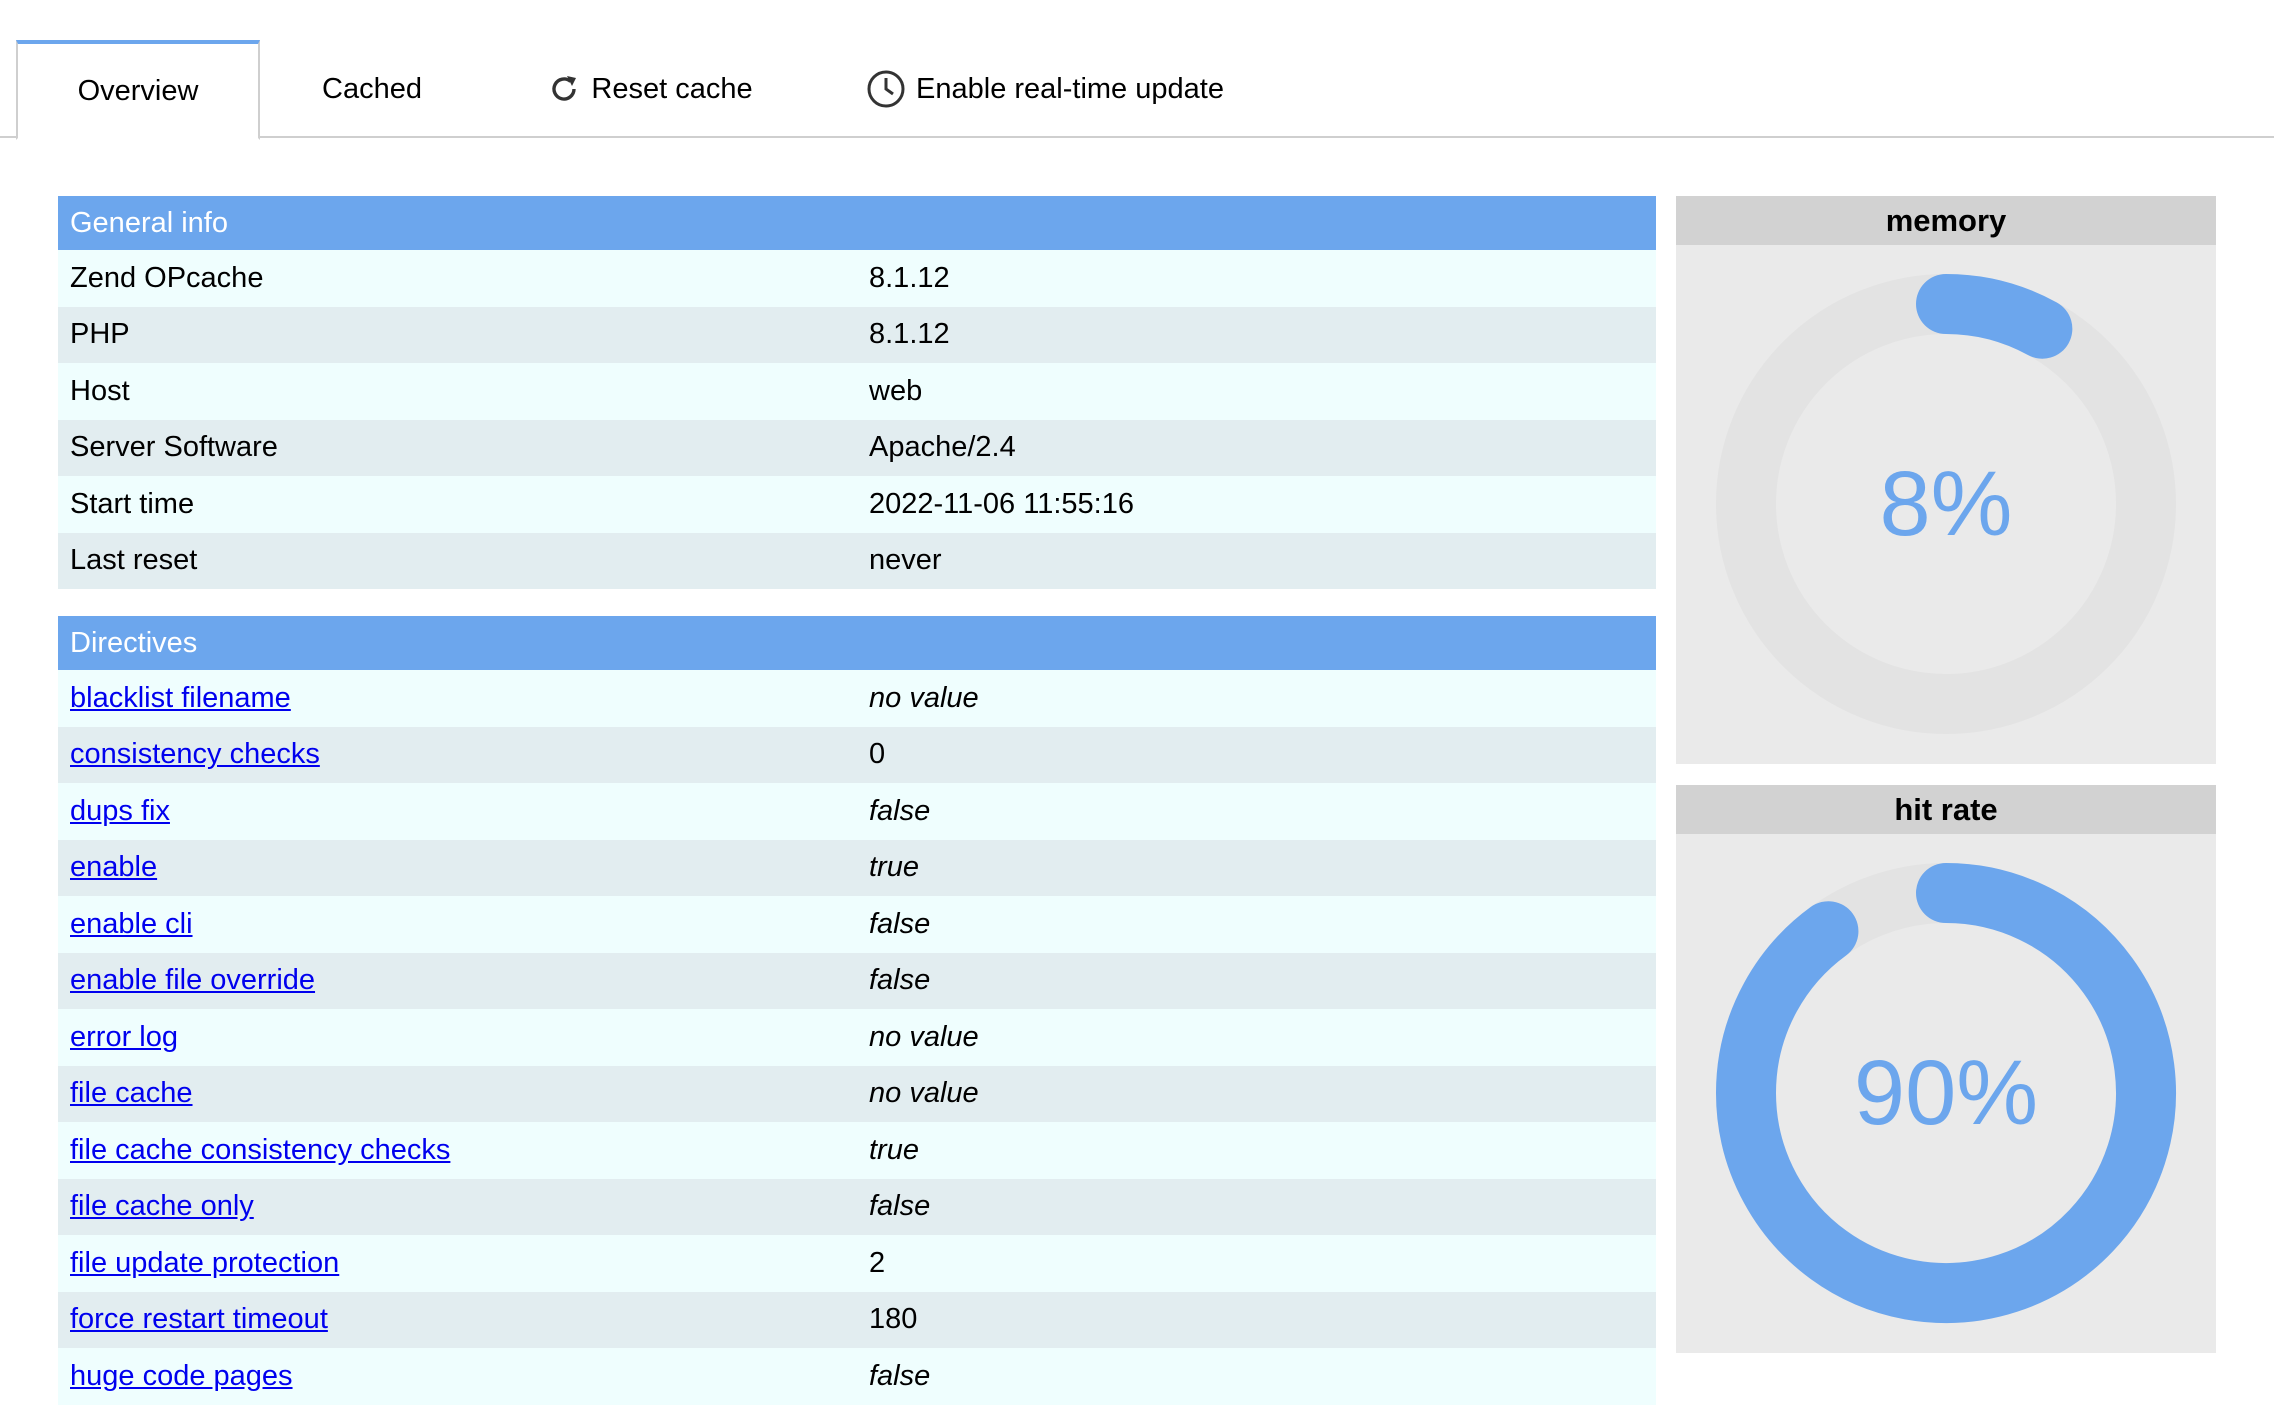 Image resolution: width=2274 pixels, height=1405 pixels. What do you see at coordinates (457, 867) in the screenshot?
I see `row-key: enable` at bounding box center [457, 867].